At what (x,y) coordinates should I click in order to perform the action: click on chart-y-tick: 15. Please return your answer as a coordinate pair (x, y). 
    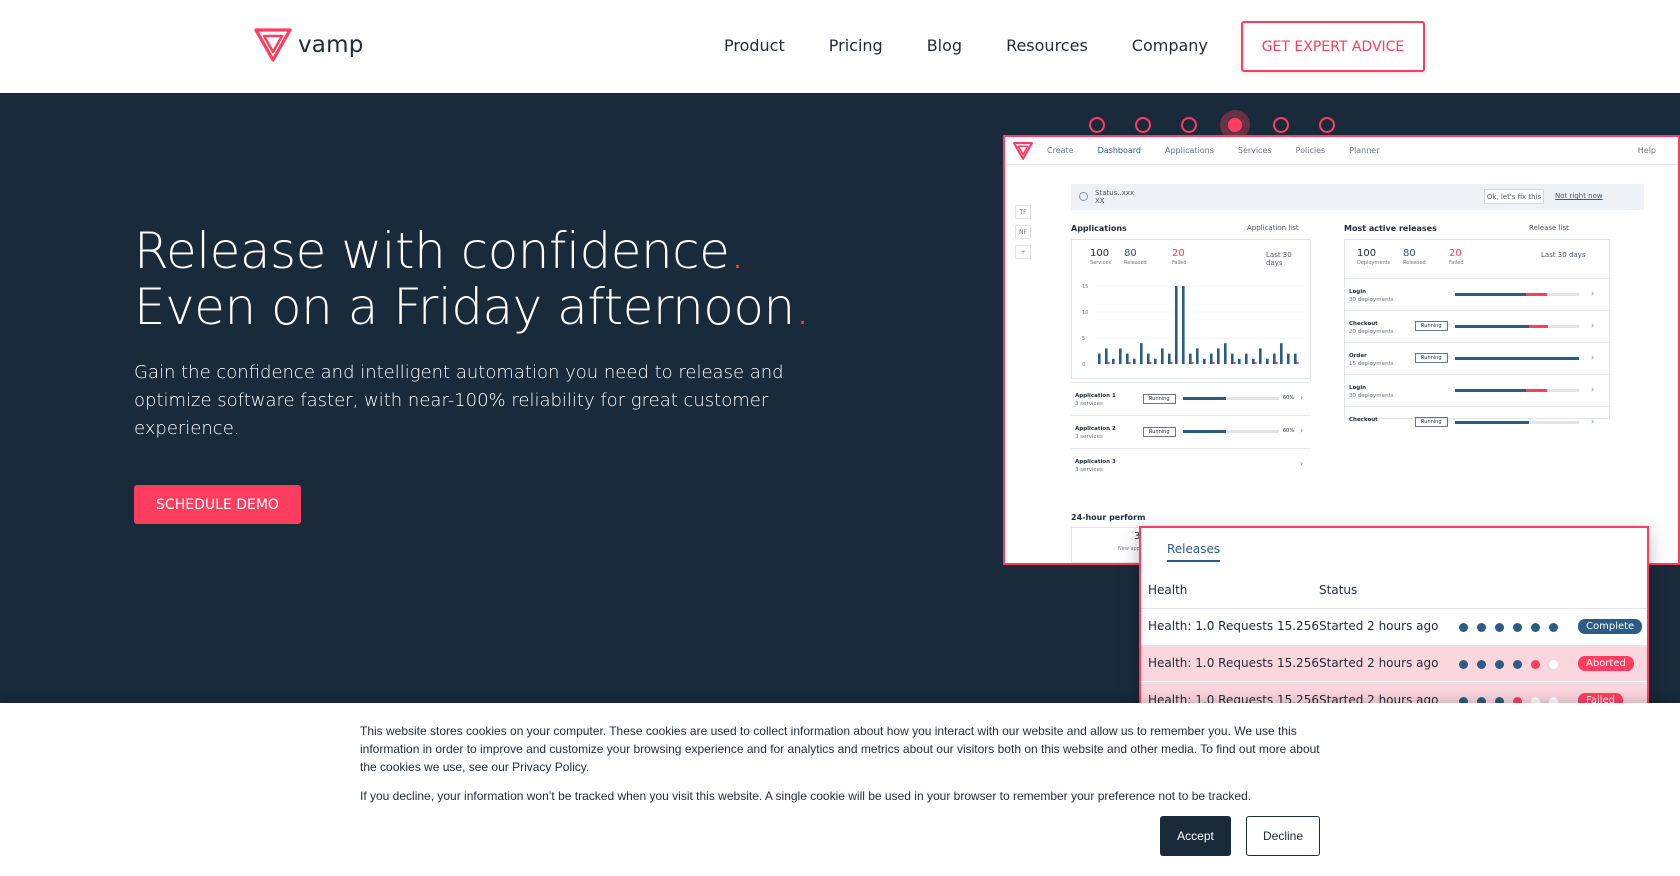
    Looking at the image, I should click on (1085, 287).